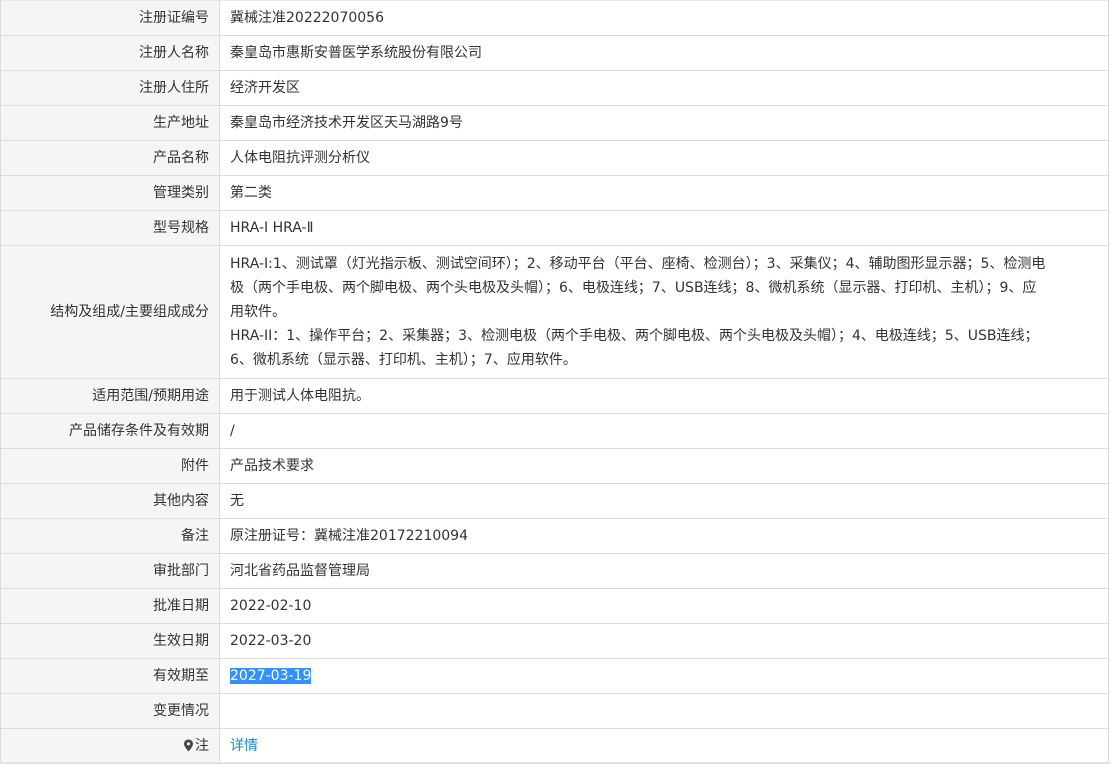  Describe the element at coordinates (664, 88) in the screenshot. I see `value-registrant-address: 经济开发区` at that location.